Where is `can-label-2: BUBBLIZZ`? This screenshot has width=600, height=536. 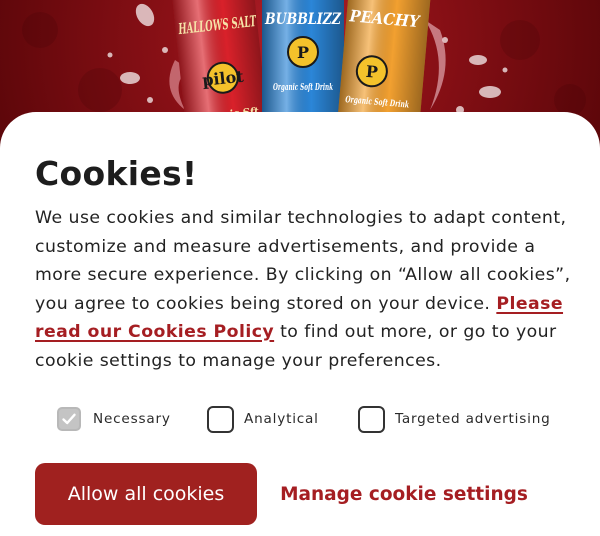 can-label-2: BUBBLIZZ is located at coordinates (303, 18).